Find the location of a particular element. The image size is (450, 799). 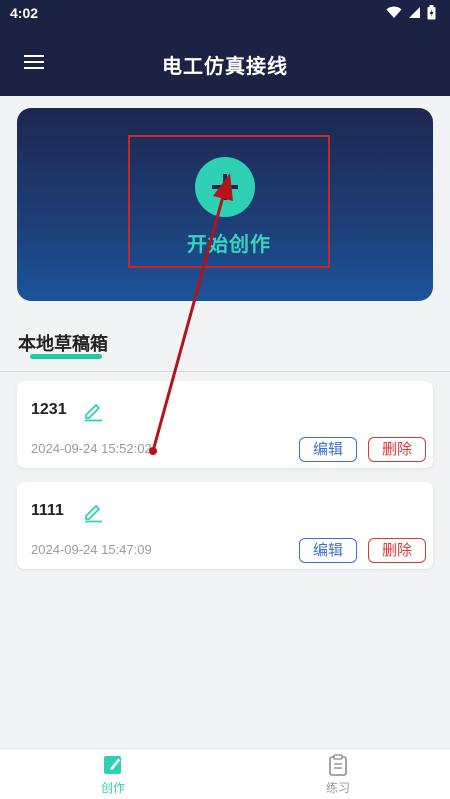

nav-tab-practice: 练习 is located at coordinates (338, 774).